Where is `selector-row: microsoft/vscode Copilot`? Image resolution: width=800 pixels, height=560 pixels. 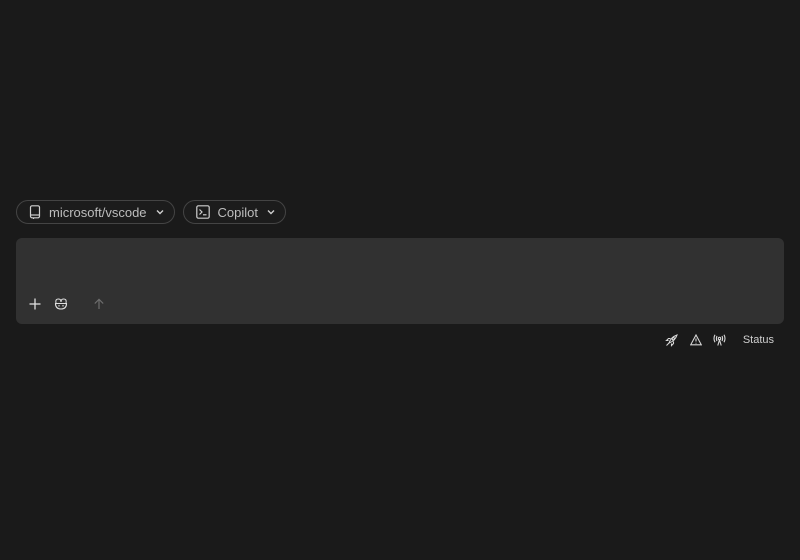 selector-row: microsoft/vscode Copilot is located at coordinates (151, 212).